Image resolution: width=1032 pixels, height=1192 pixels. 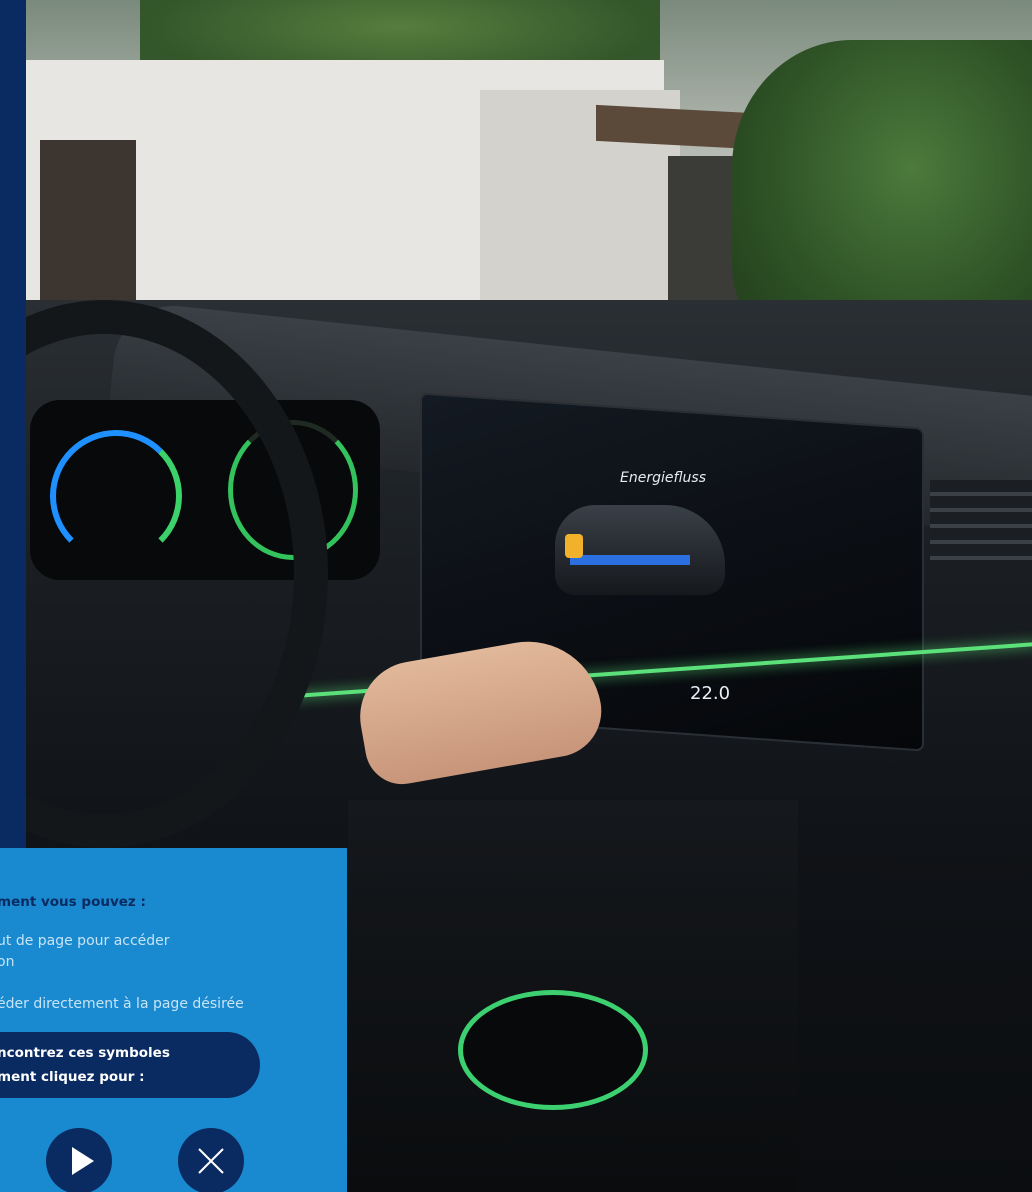 What do you see at coordinates (122, 1004) in the screenshot?
I see `panel-line-3: éder directement à la page désirée` at bounding box center [122, 1004].